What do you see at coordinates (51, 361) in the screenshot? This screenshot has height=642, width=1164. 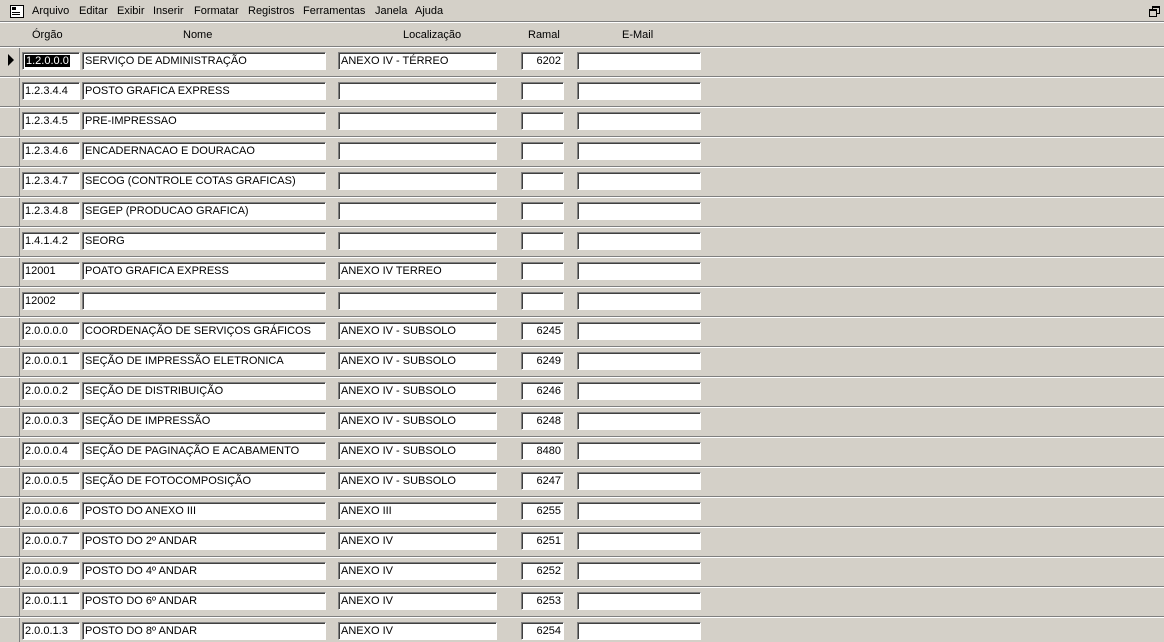 I see `orgao-field: 2.0.0.0.1` at bounding box center [51, 361].